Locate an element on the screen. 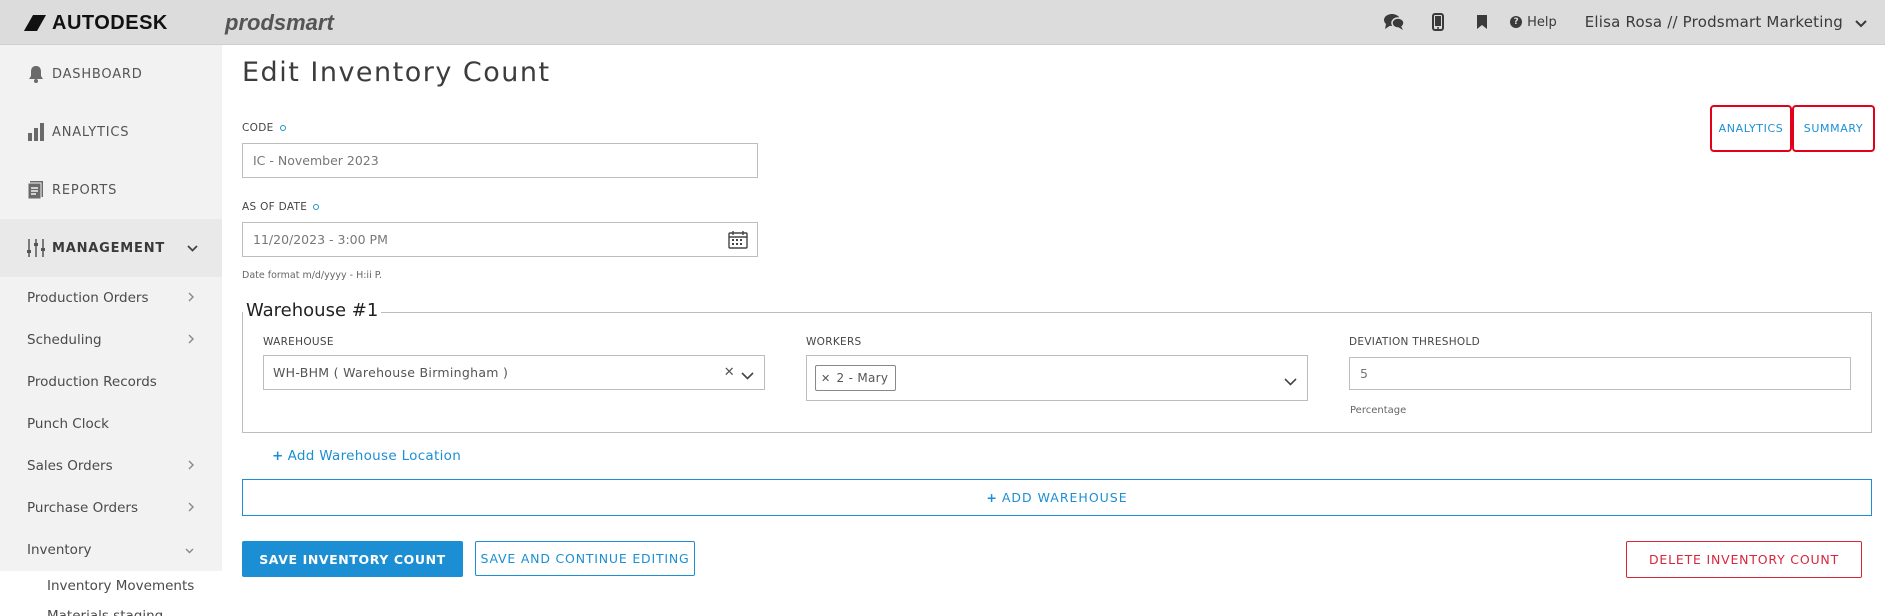  bell-icon is located at coordinates (36, 74).